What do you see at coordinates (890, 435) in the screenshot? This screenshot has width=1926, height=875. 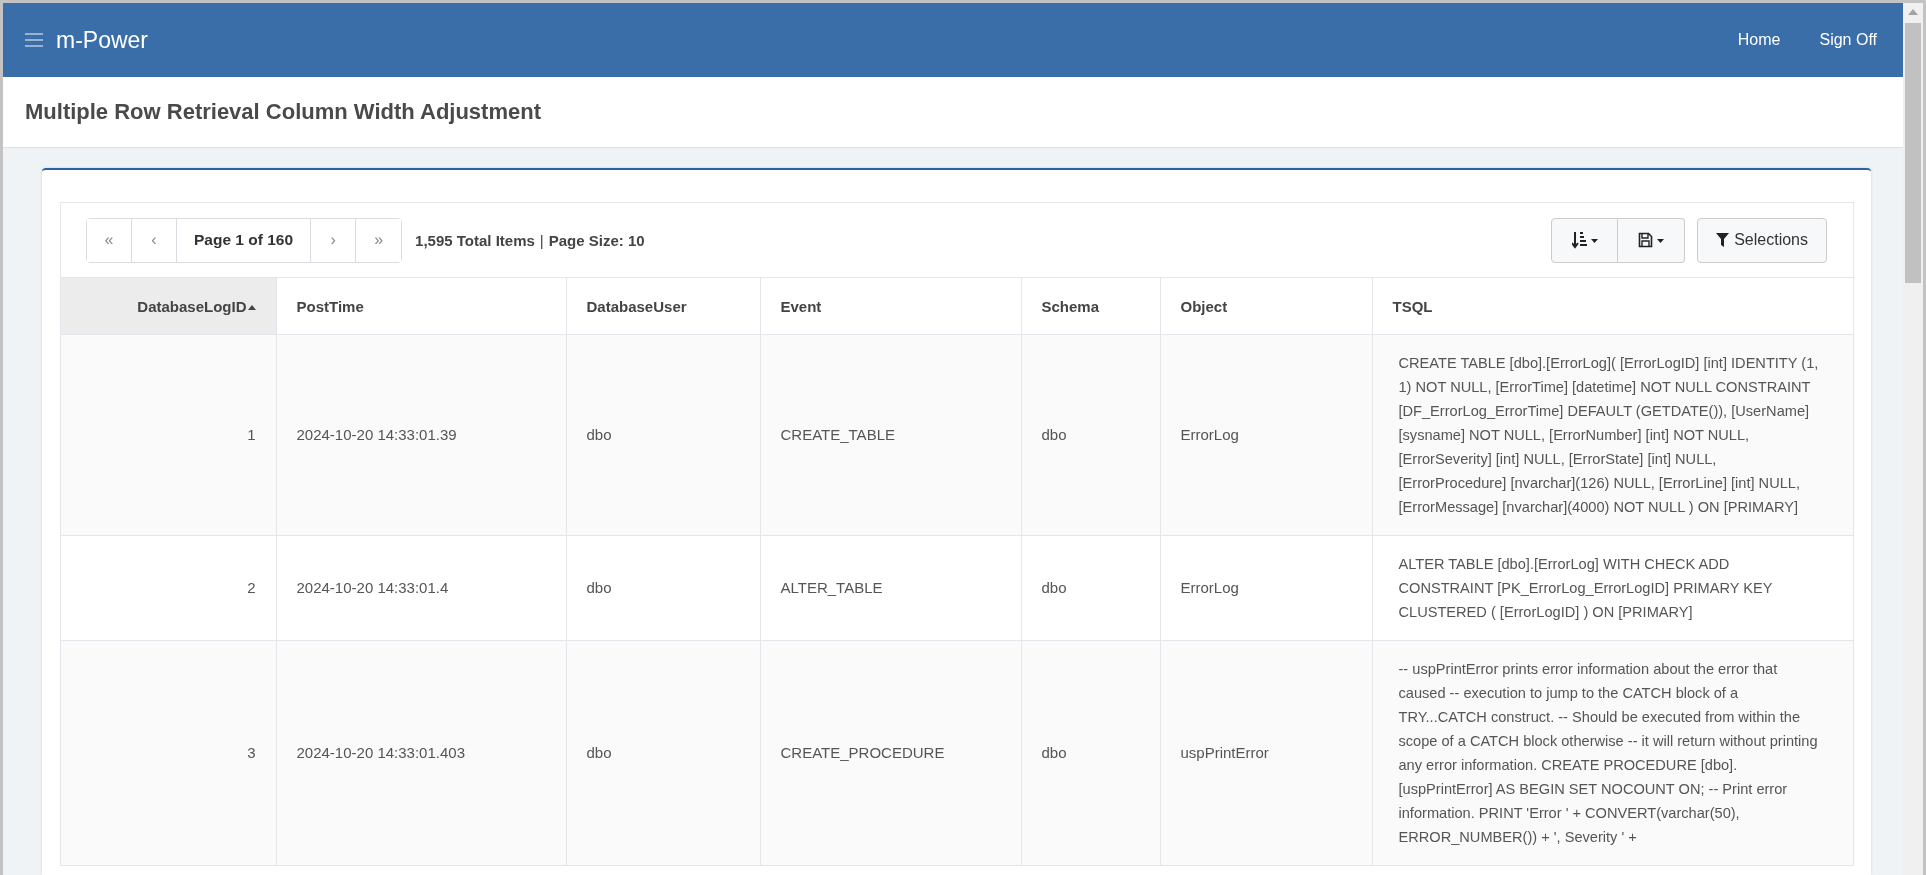 I see `table-cell: CREATE_TABLE` at bounding box center [890, 435].